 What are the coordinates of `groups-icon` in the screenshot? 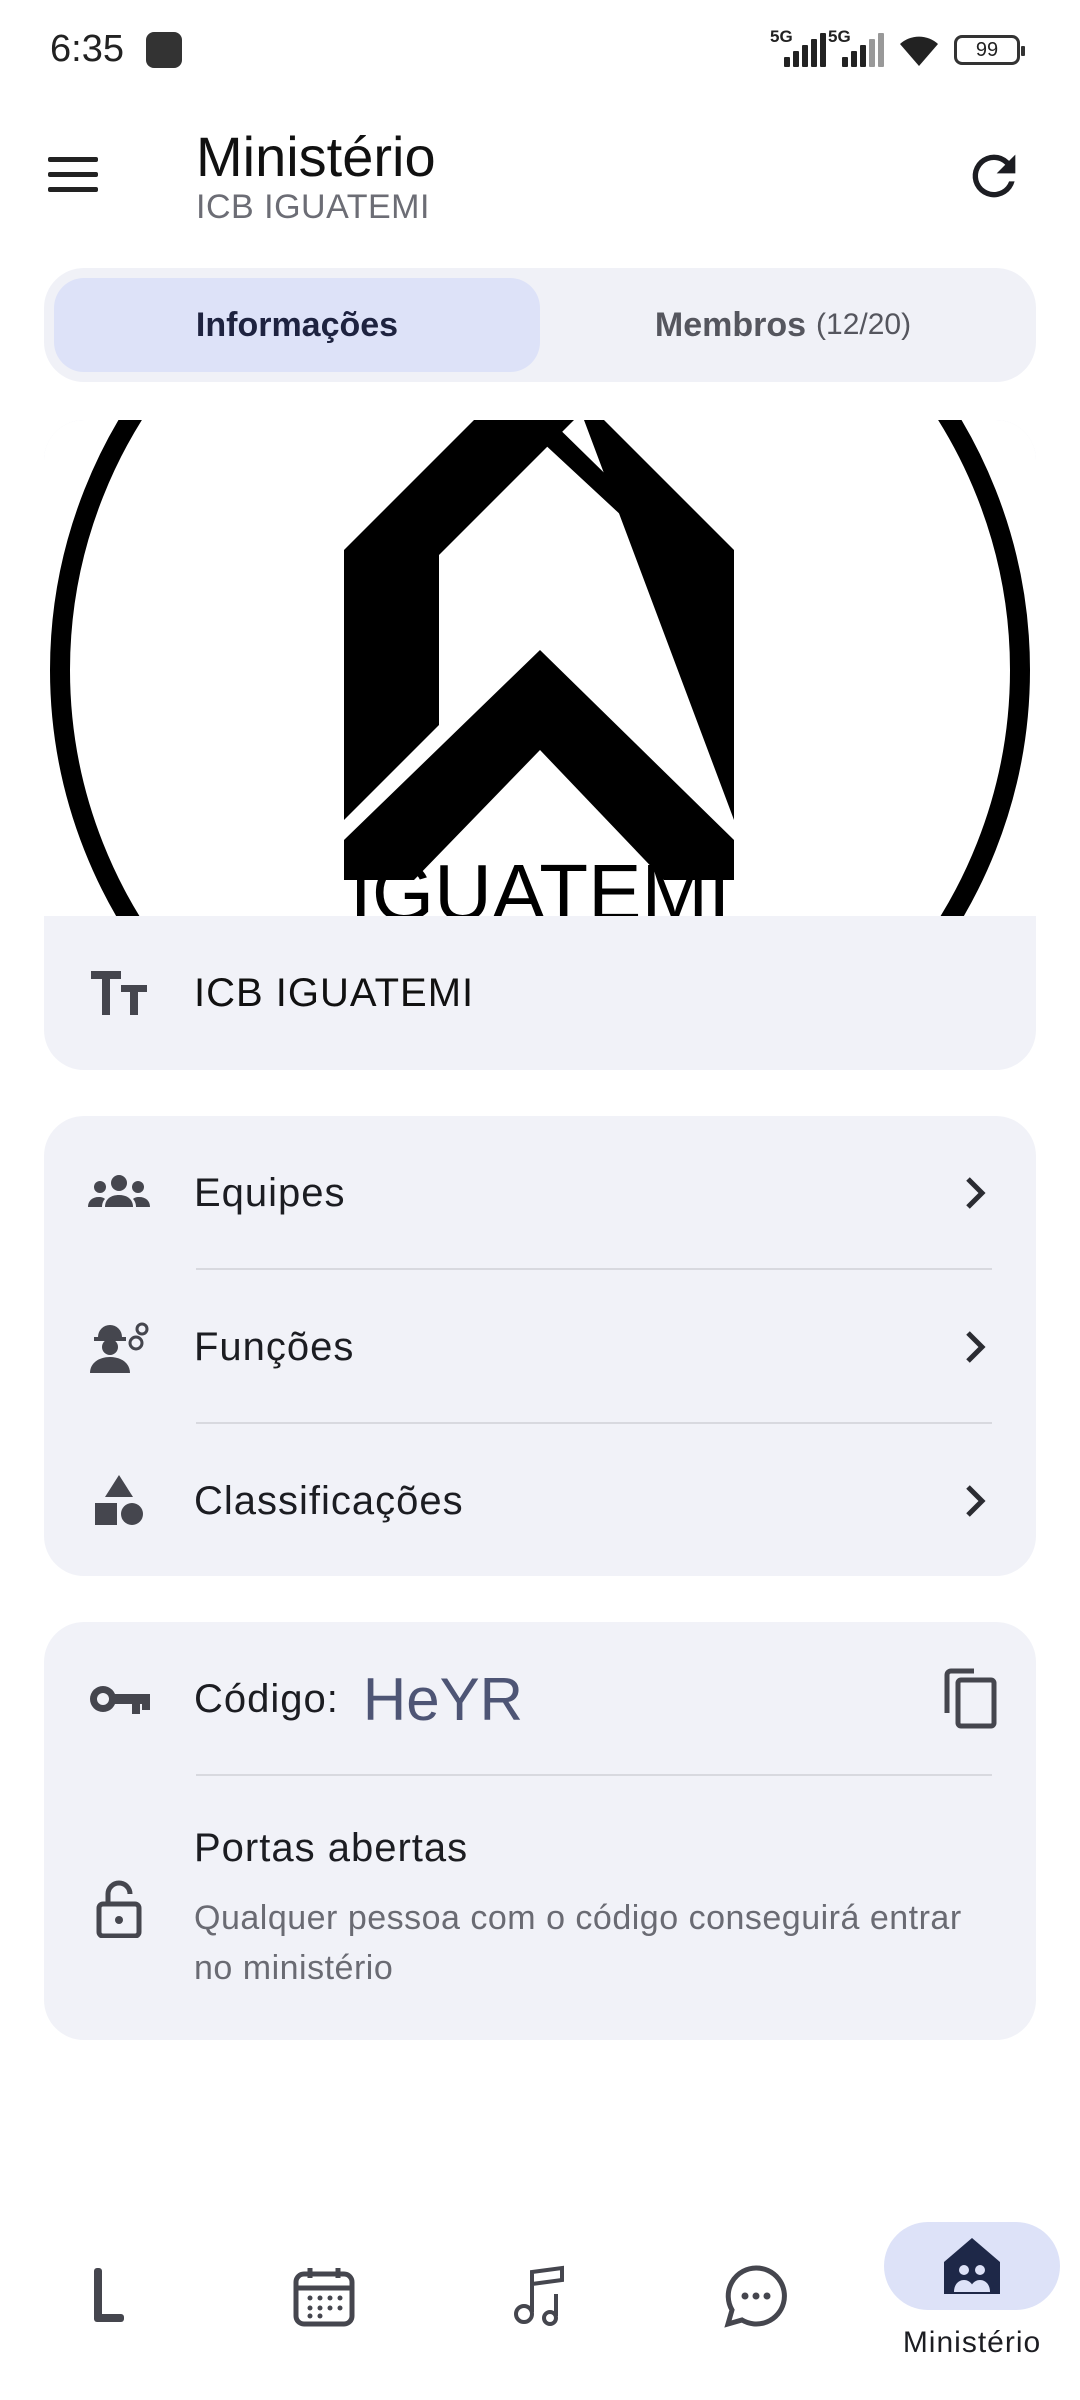 It's located at (119, 1191).